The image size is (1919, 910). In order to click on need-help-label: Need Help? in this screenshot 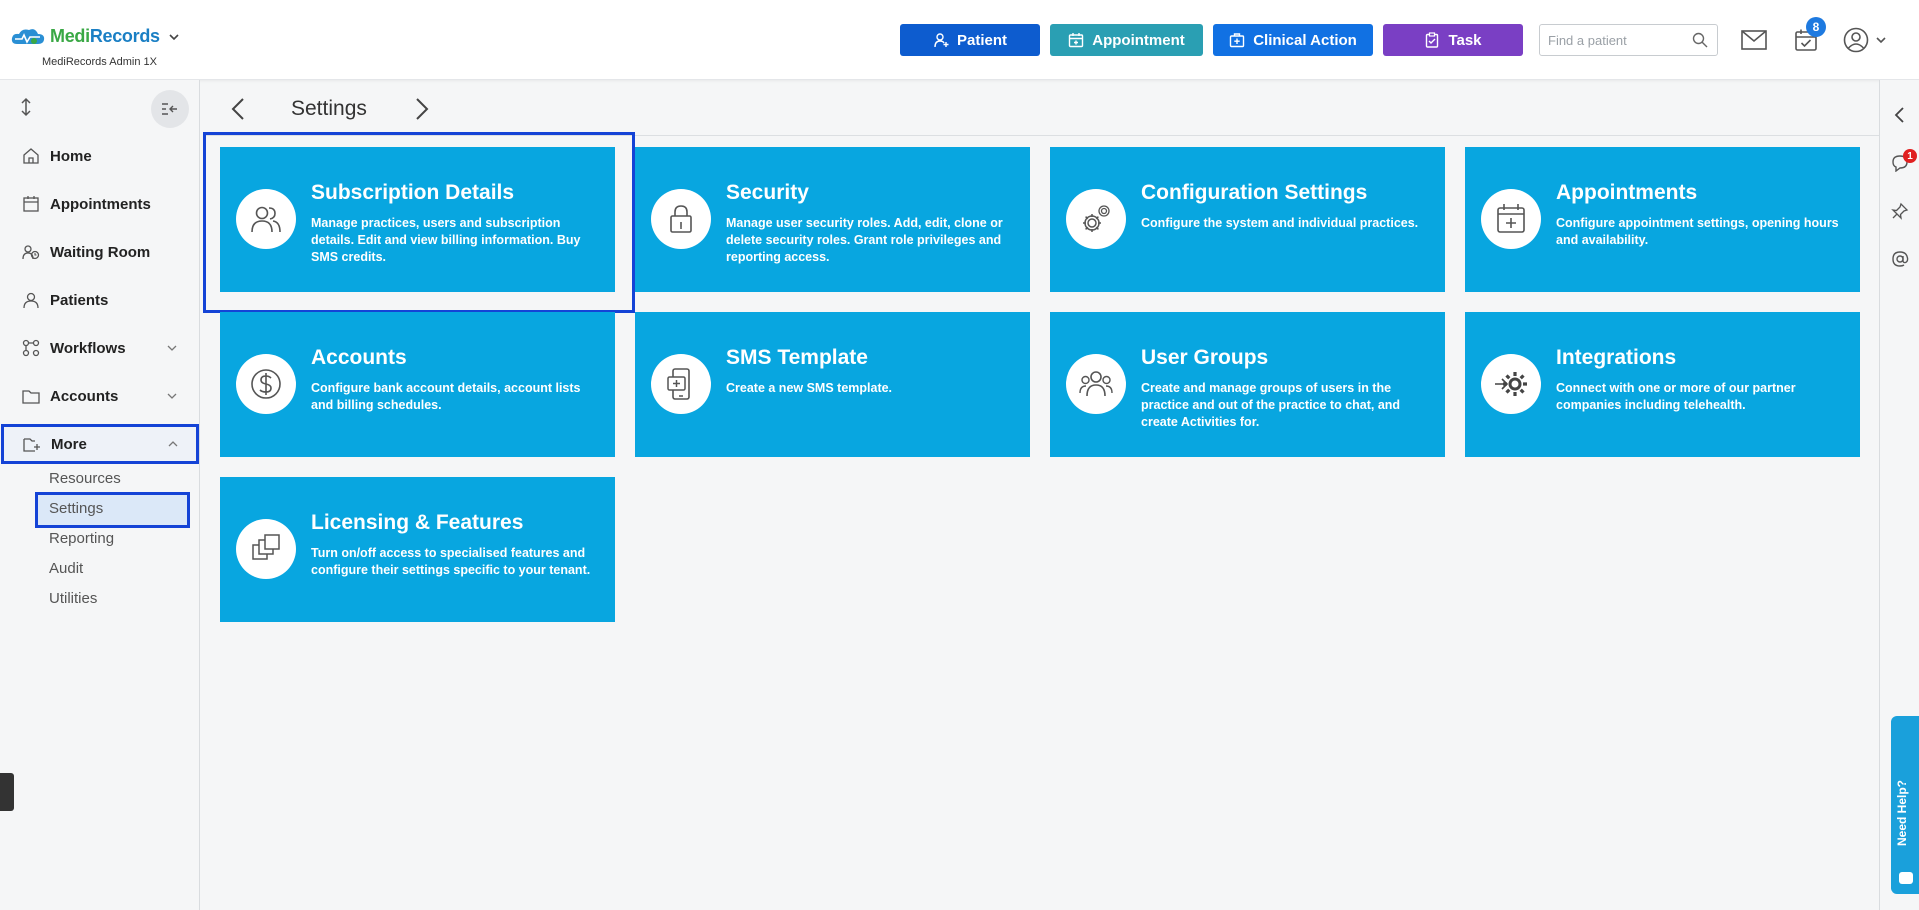, I will do `click(1902, 812)`.